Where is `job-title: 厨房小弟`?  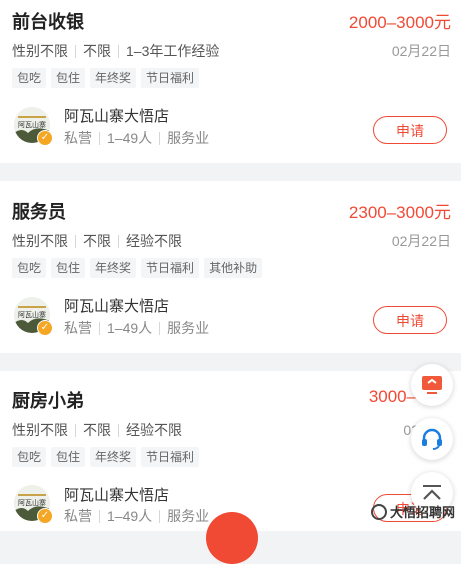
job-title: 厨房小弟 is located at coordinates (48, 401).